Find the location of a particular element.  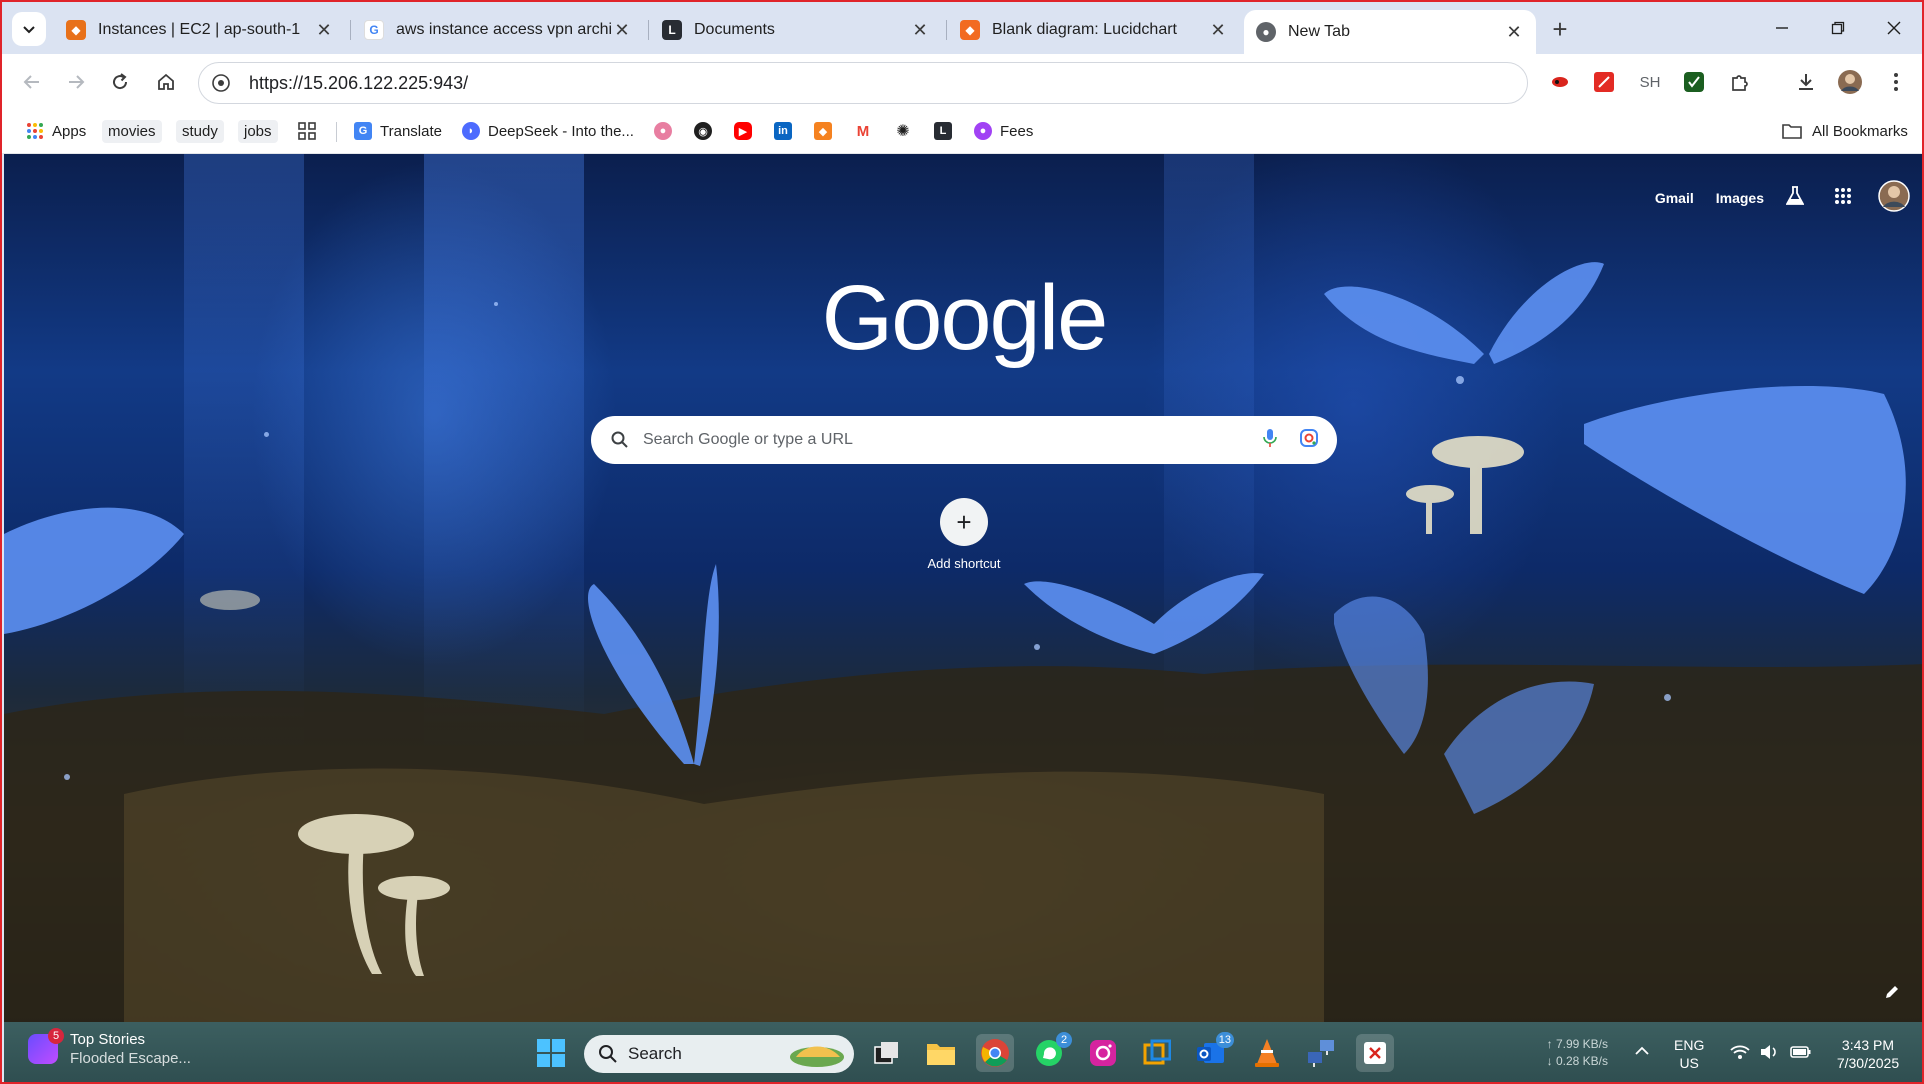

voice-search-icon is located at coordinates (1270, 440).